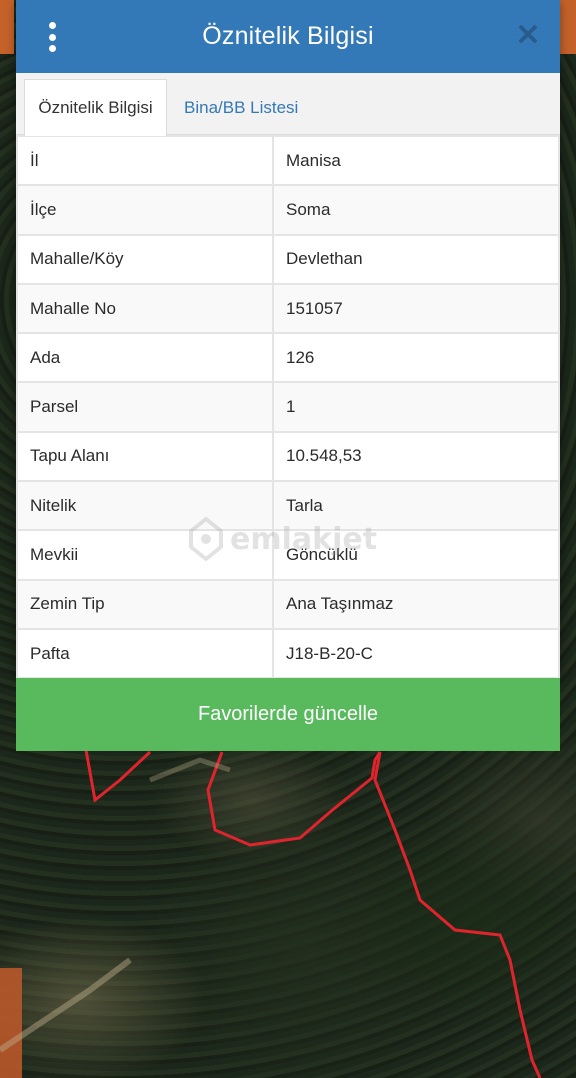 This screenshot has width=576, height=1078. Describe the element at coordinates (145, 604) in the screenshot. I see `attribute-key: Zemin Tip` at that location.